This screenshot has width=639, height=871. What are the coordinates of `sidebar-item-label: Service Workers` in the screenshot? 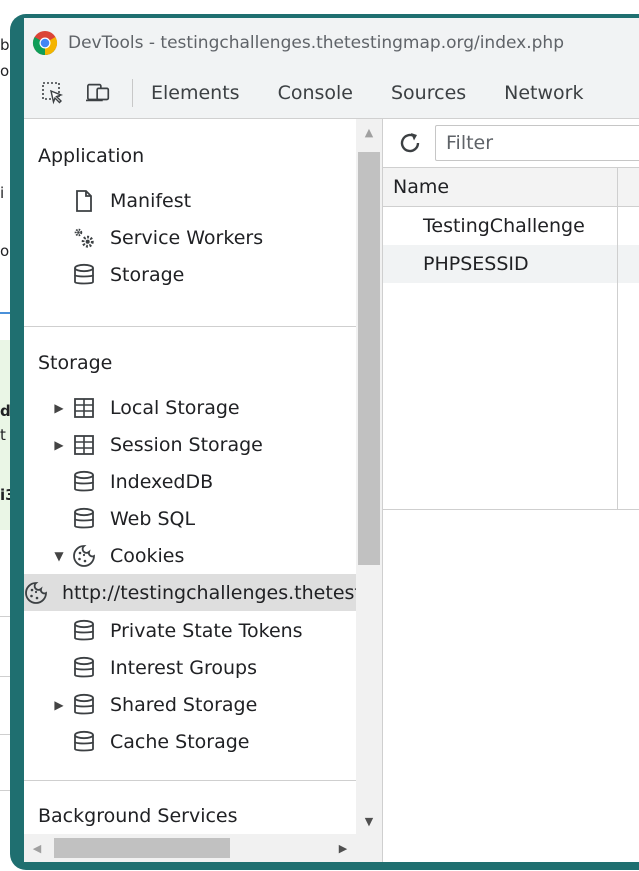 It's located at (187, 237).